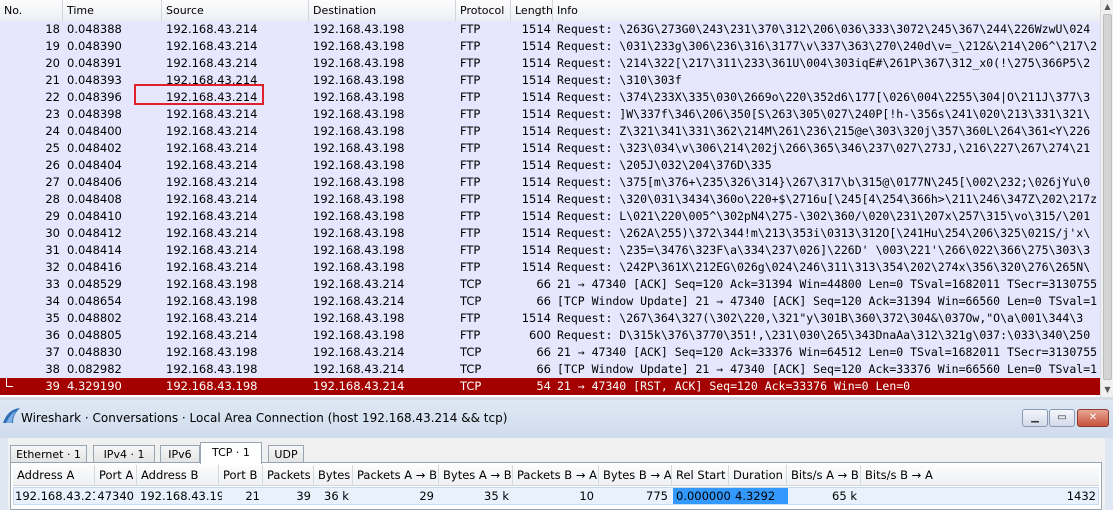 Image resolution: width=1113 pixels, height=510 pixels. I want to click on packet-cell-no: 36, so click(52, 335).